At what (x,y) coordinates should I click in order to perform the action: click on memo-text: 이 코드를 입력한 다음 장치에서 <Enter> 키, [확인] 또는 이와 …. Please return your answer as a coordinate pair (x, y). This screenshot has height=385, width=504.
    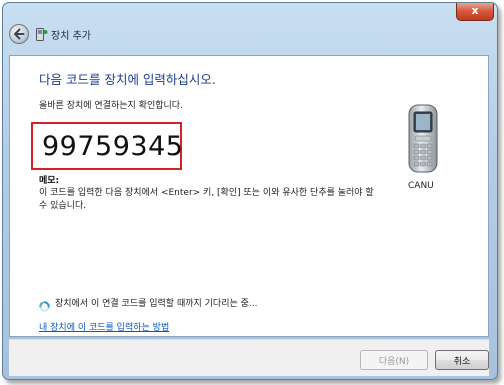
    Looking at the image, I should click on (206, 199).